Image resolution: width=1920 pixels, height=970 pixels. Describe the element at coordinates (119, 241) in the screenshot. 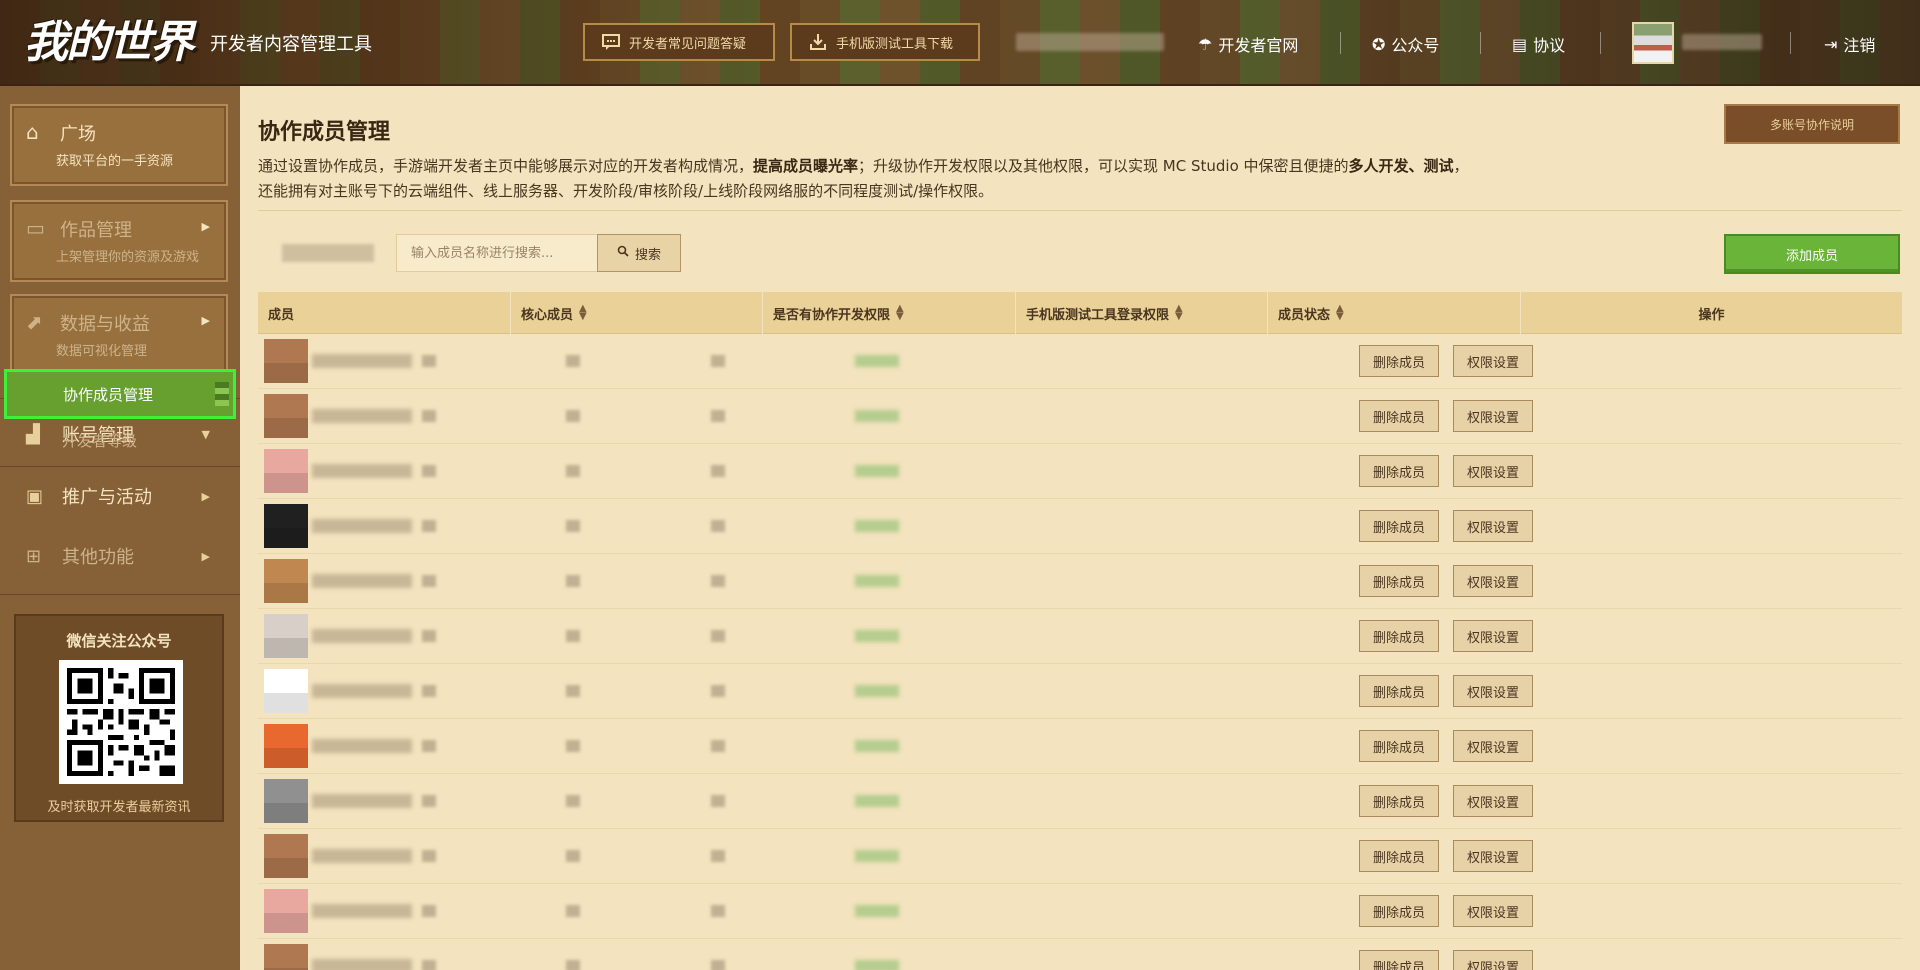

I see `sidebar-card-works: ▭ 作品管理 上架管理你的资源及游戏 ▶` at that location.